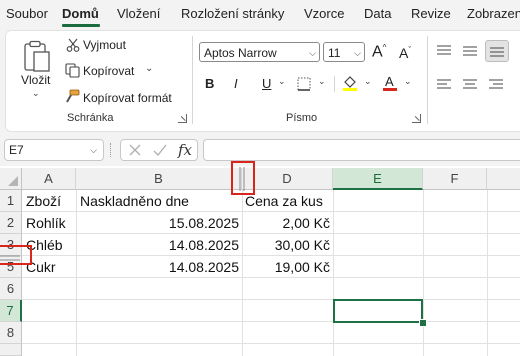  I want to click on hidden-row-highlight, so click(16, 255).